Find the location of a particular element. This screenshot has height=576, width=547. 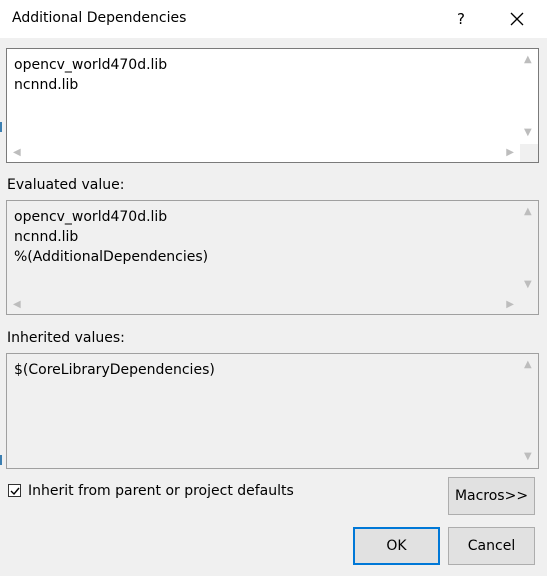

evaluated-value-label: Evaluated value: is located at coordinates (66, 185).